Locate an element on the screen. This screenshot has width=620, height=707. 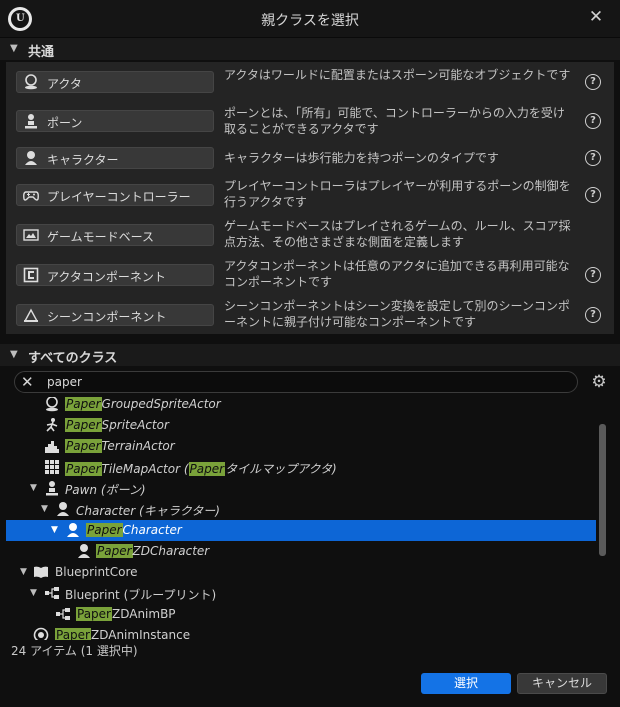
actor-component-button: アクタコンポーネント is located at coordinates (115, 275).